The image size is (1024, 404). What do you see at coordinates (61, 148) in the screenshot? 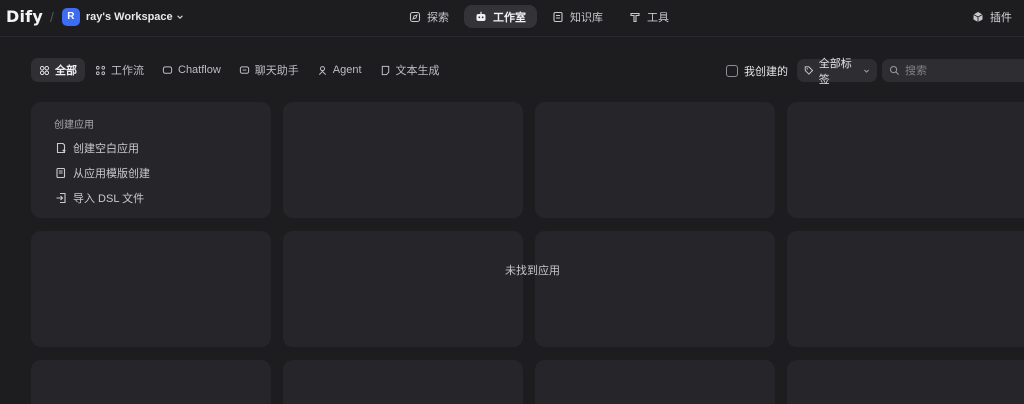
I see `blank-file-icon` at bounding box center [61, 148].